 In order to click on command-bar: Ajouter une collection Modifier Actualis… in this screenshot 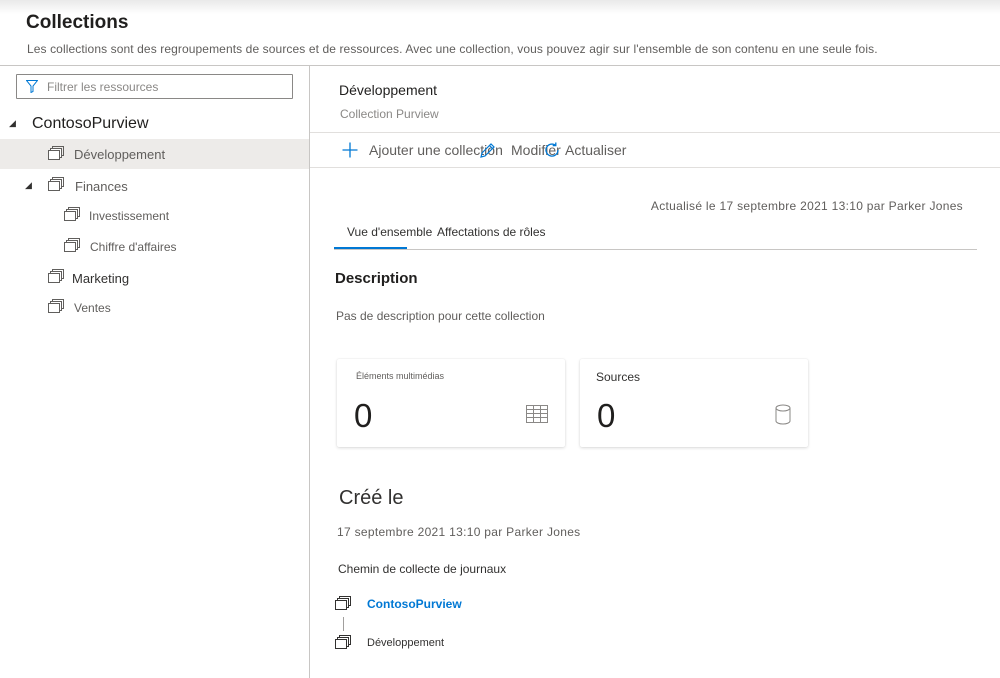, I will do `click(655, 150)`.